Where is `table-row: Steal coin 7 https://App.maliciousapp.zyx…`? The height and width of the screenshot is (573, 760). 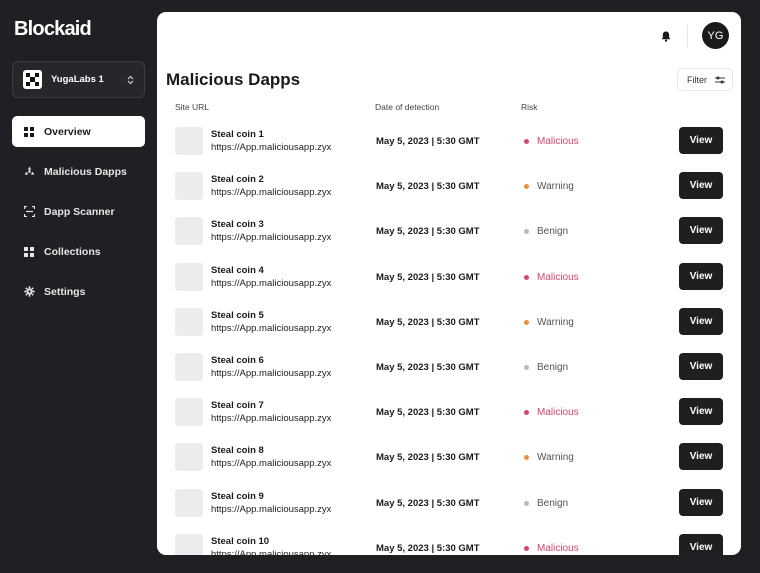 table-row: Steal coin 7 https://App.maliciousapp.zyx… is located at coordinates (449, 415).